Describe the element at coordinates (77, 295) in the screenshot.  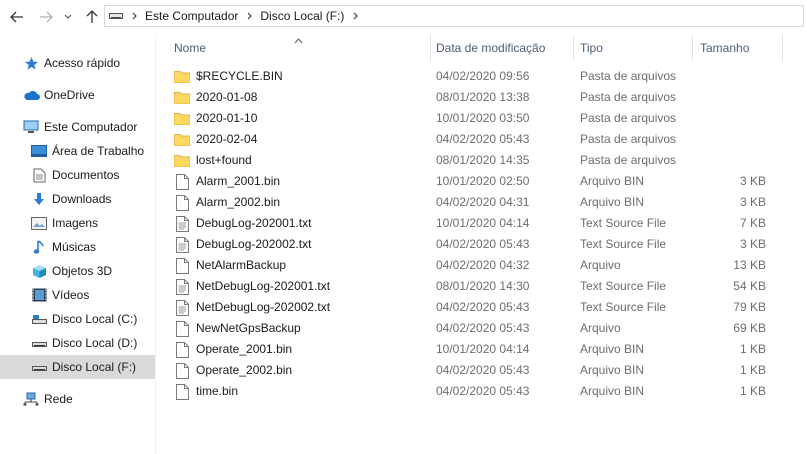
I see `sidebar-item-videos: Vídeos` at that location.